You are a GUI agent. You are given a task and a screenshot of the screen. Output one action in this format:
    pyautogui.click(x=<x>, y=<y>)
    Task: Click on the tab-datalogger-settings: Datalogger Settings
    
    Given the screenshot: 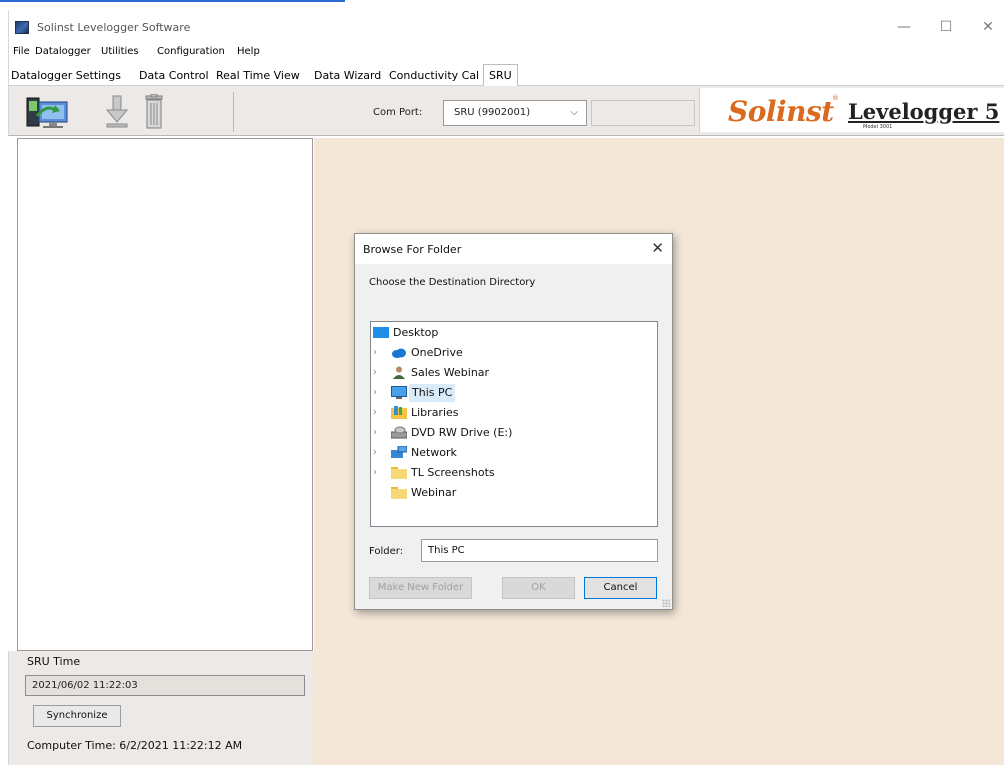 What is the action you would take?
    pyautogui.click(x=66, y=76)
    